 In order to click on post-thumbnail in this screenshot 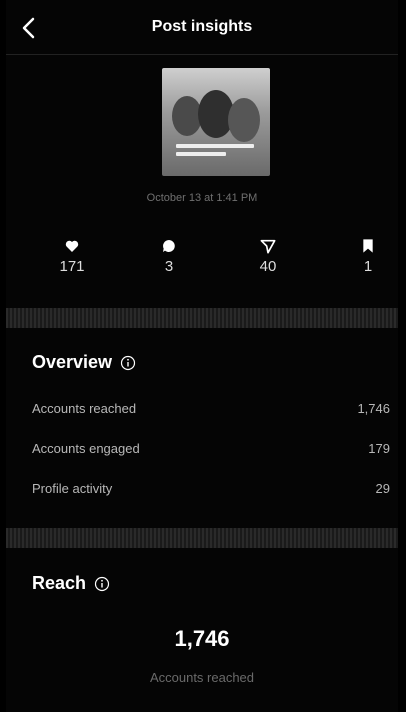, I will do `click(216, 122)`.